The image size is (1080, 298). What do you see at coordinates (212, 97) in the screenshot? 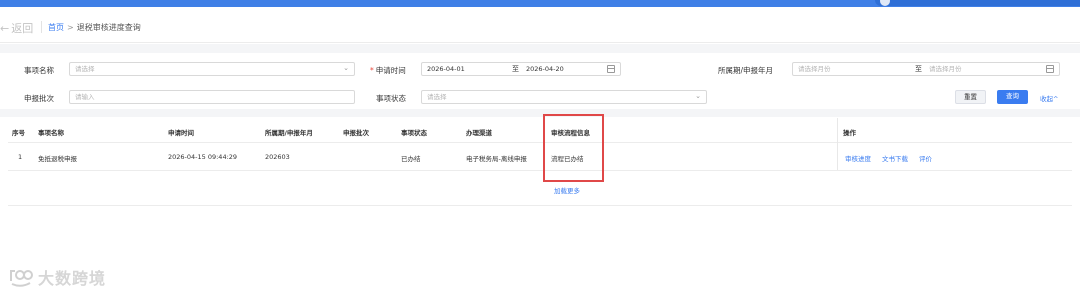
I see `batch-input: 请输入` at bounding box center [212, 97].